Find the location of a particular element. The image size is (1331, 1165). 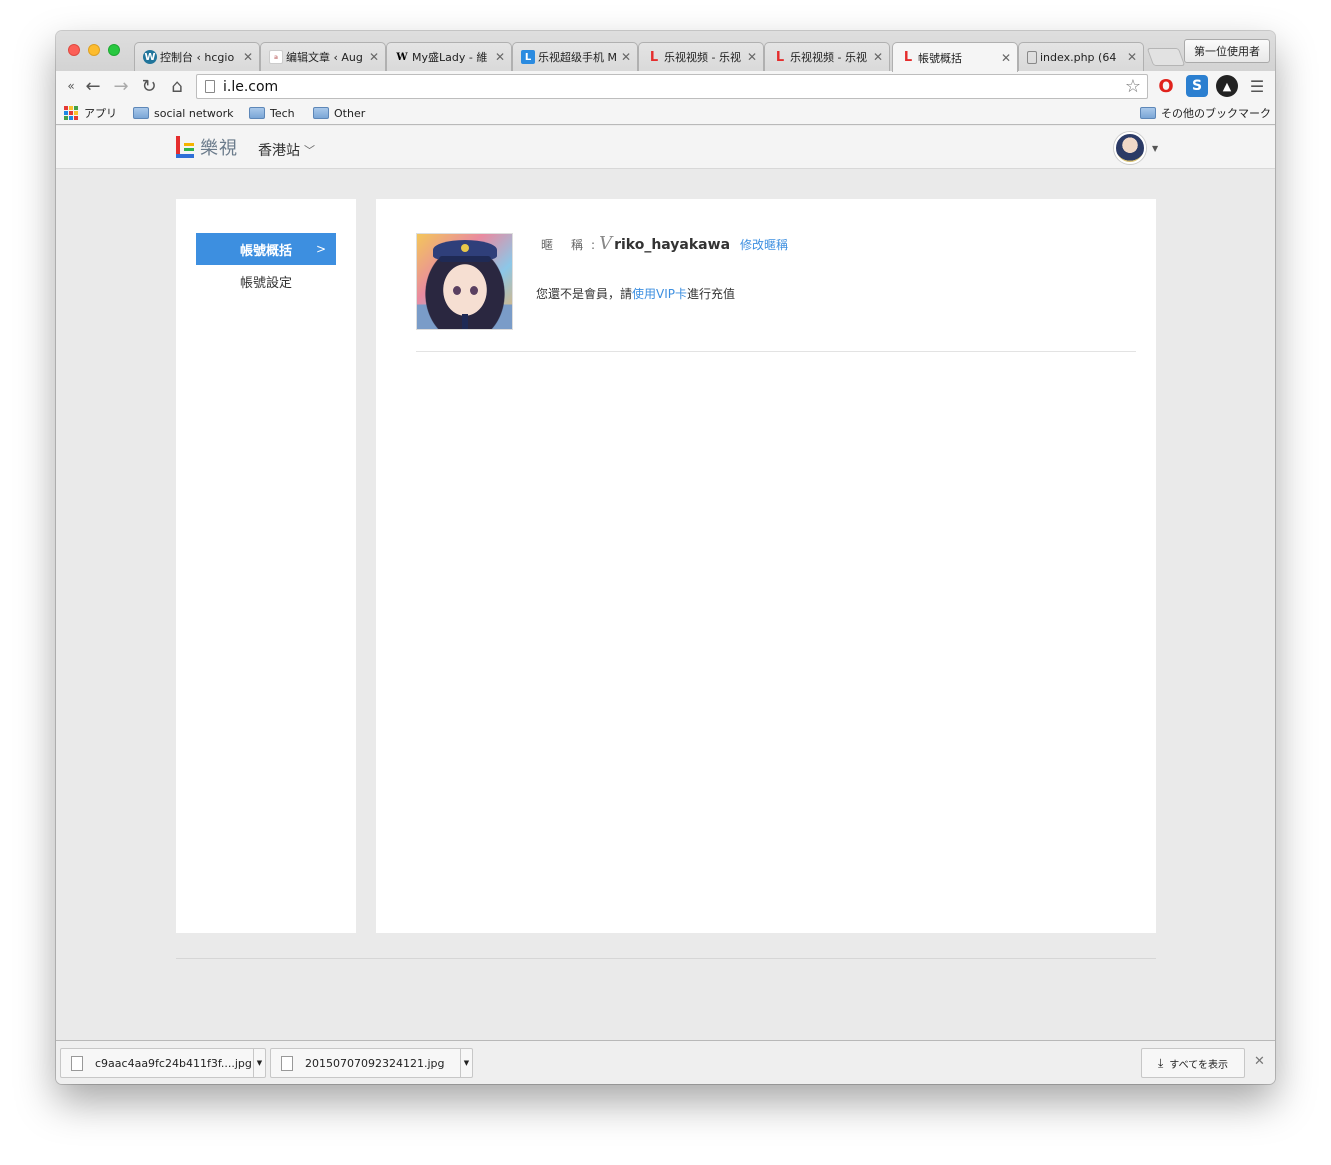

forward-icon: → is located at coordinates (121, 86).